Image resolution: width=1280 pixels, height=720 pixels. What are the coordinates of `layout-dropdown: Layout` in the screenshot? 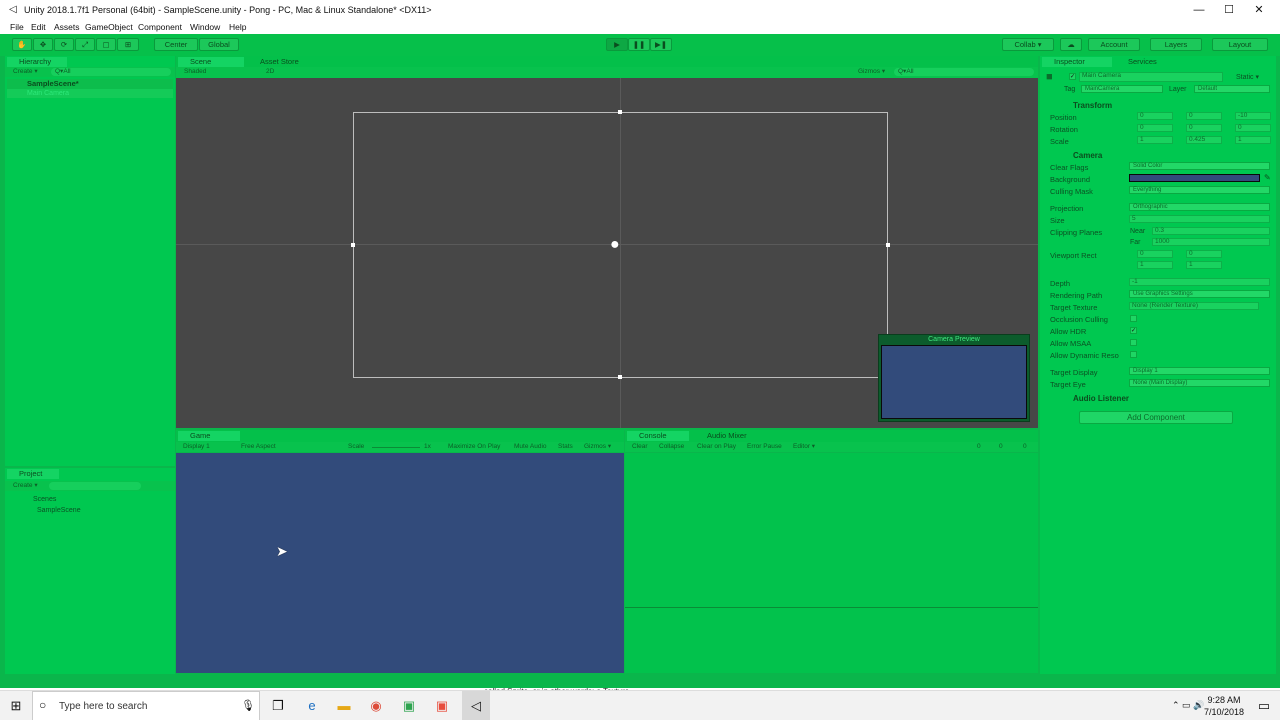 It's located at (1240, 44).